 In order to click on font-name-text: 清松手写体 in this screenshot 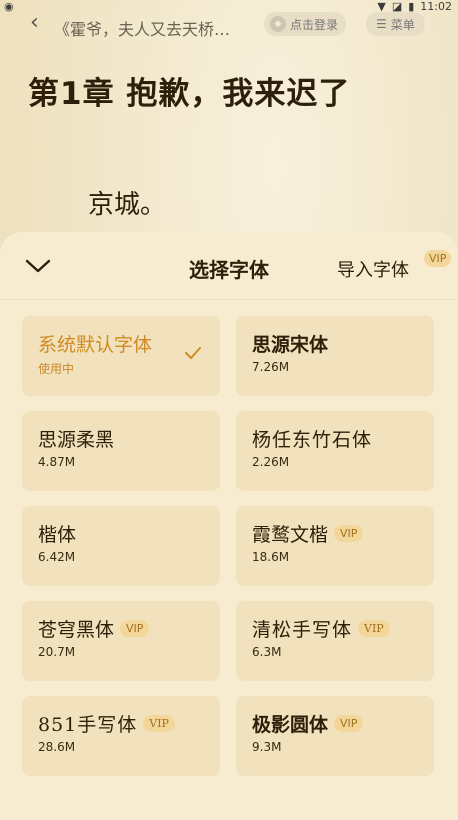, I will do `click(302, 629)`.